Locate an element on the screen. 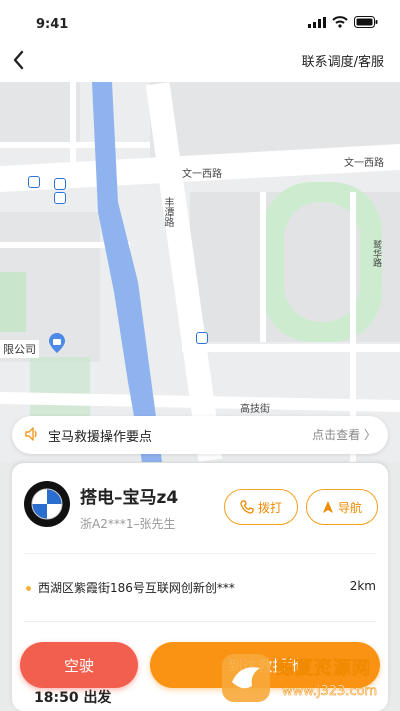 The height and width of the screenshot is (711, 400). empty-run-label: 空驶 is located at coordinates (78, 665).